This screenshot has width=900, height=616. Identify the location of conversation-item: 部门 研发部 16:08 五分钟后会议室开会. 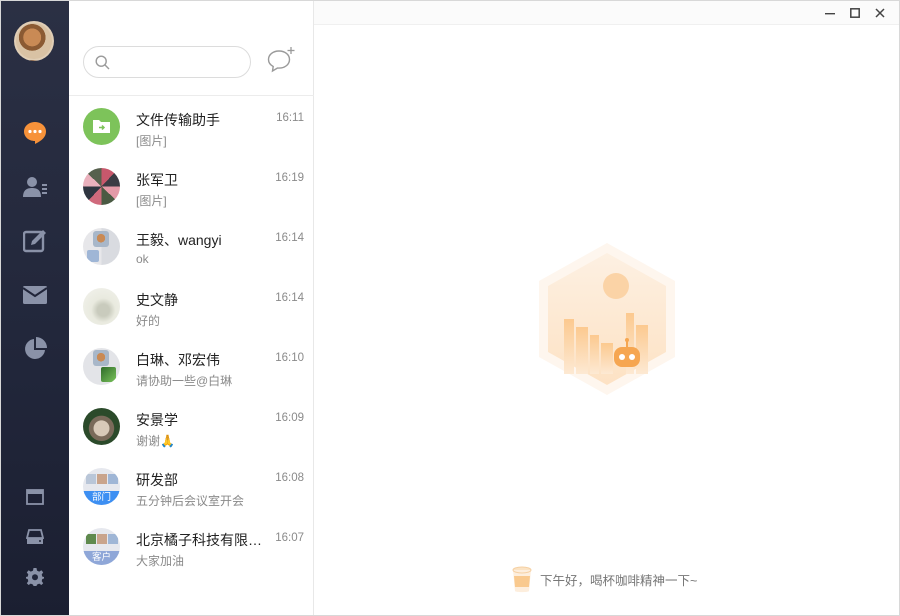
(191, 487).